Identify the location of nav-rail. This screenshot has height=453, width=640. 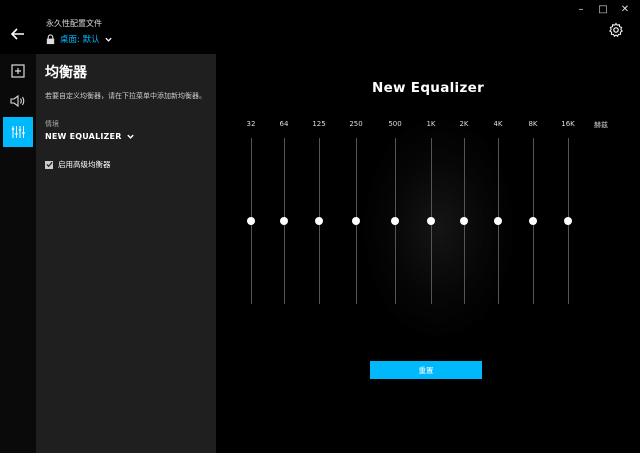
(18, 253).